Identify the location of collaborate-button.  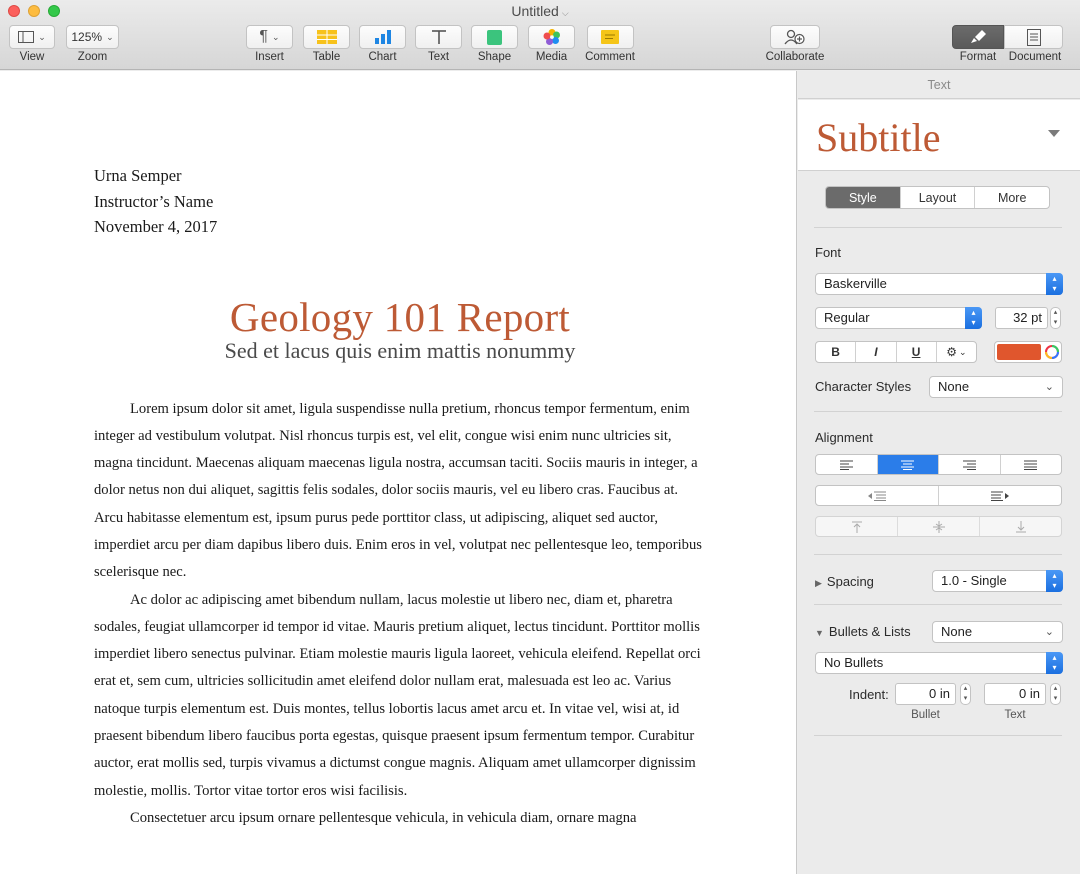
(795, 37).